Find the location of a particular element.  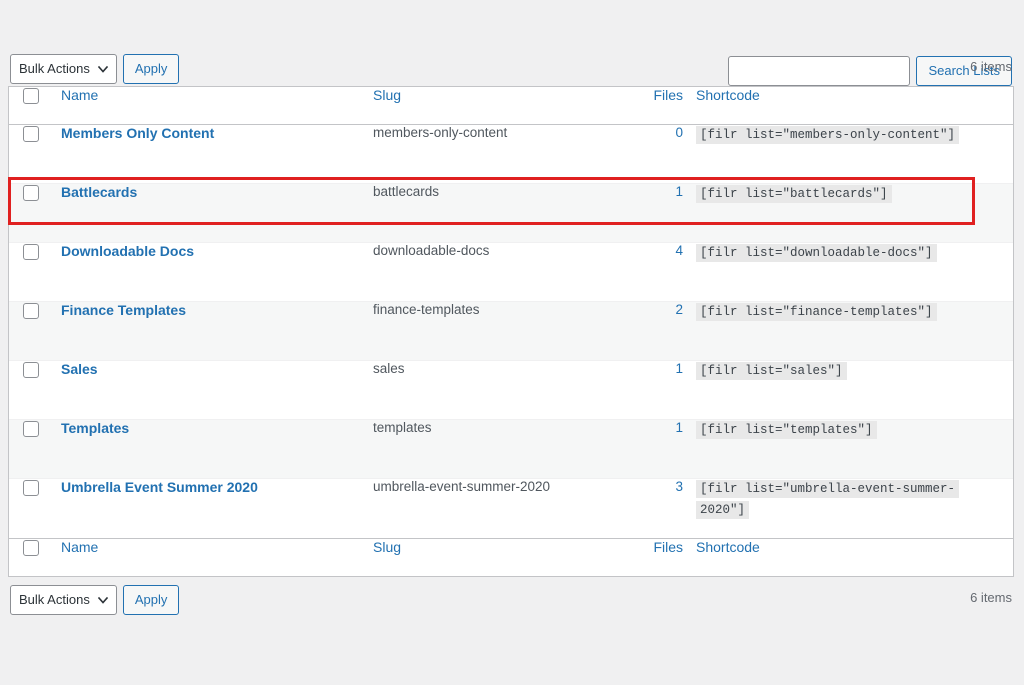

column-header-slug-top: Slug is located at coordinates (499, 106).